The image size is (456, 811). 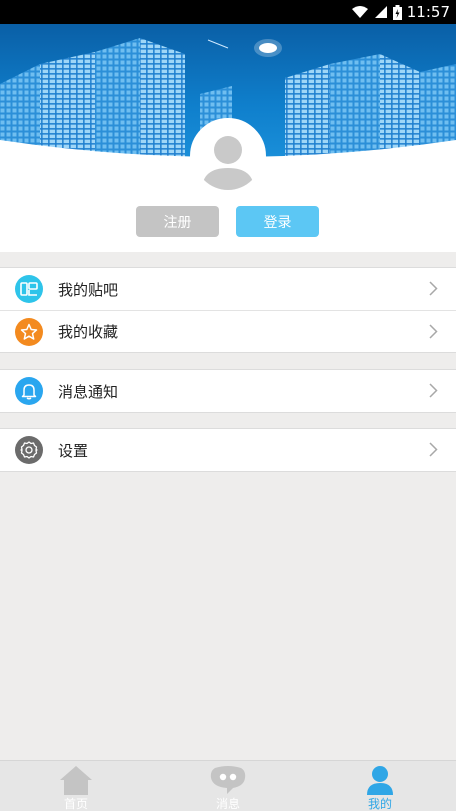 What do you see at coordinates (75, 804) in the screenshot?
I see `tab-label: 首页` at bounding box center [75, 804].